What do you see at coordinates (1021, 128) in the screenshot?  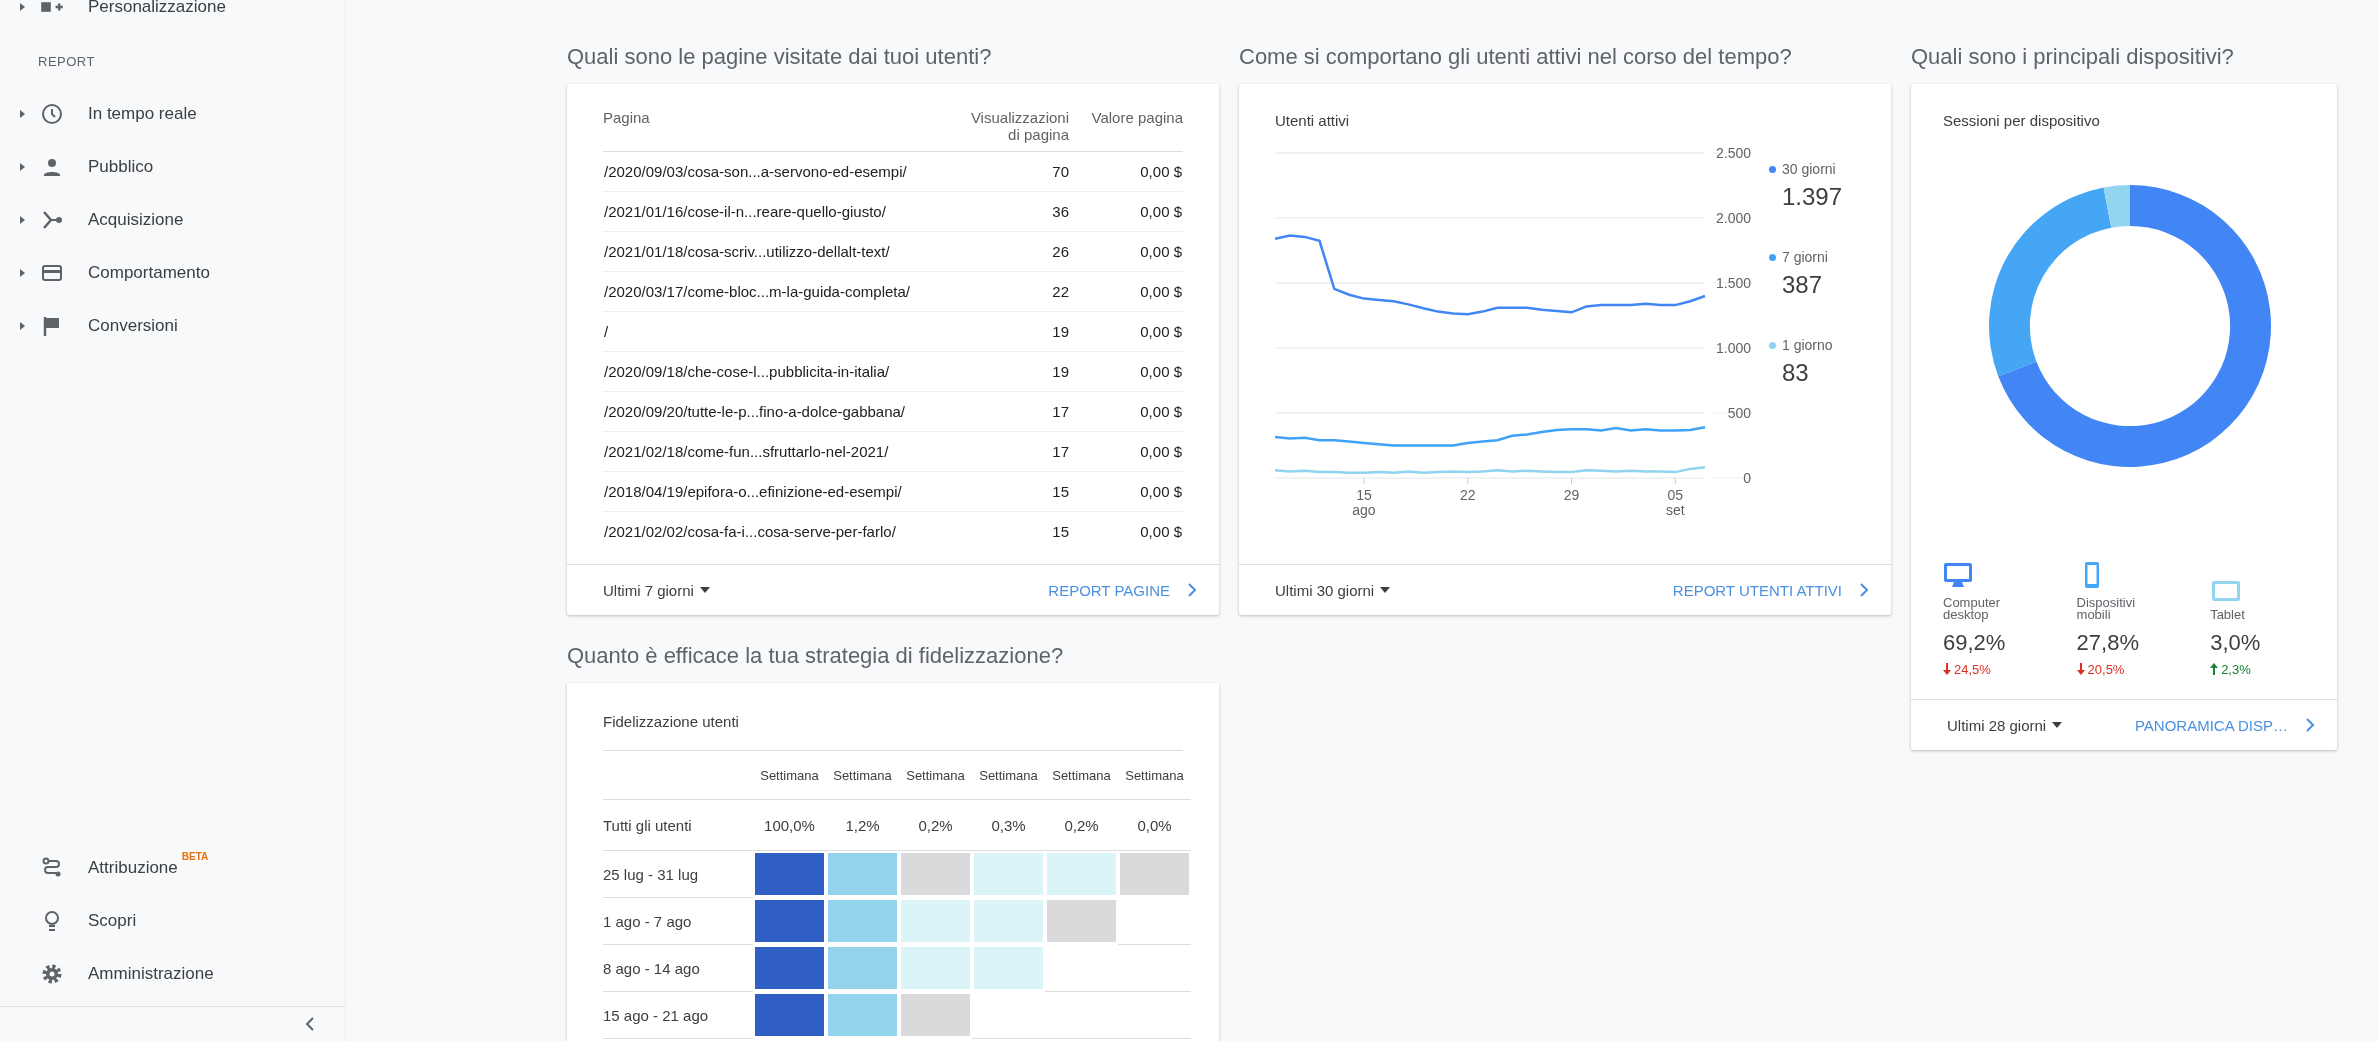 I see `column-header: Visualizzazioni di pagina` at bounding box center [1021, 128].